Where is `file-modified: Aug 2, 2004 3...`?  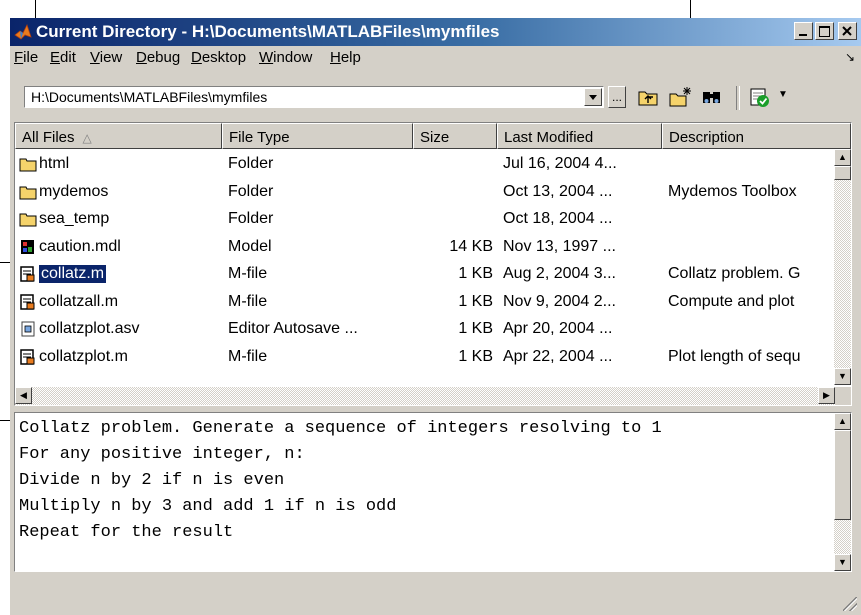
file-modified: Aug 2, 2004 3... is located at coordinates (559, 273).